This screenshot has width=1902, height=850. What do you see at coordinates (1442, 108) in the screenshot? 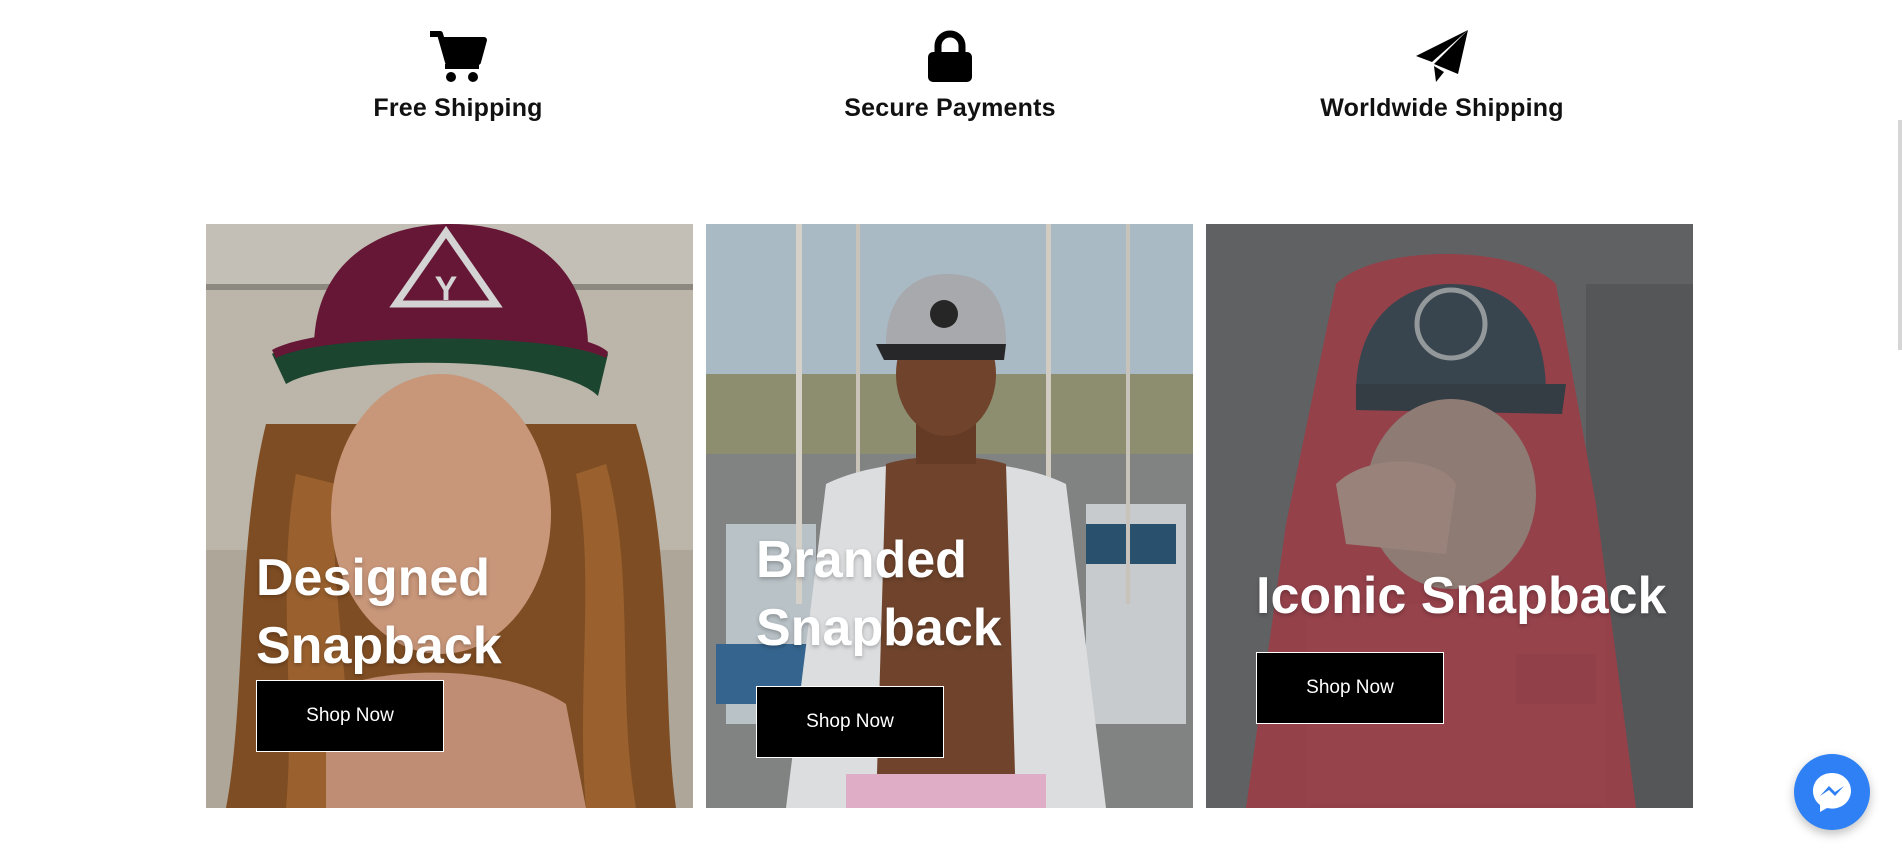
I see `feature-label: Worldwide Shipping` at bounding box center [1442, 108].